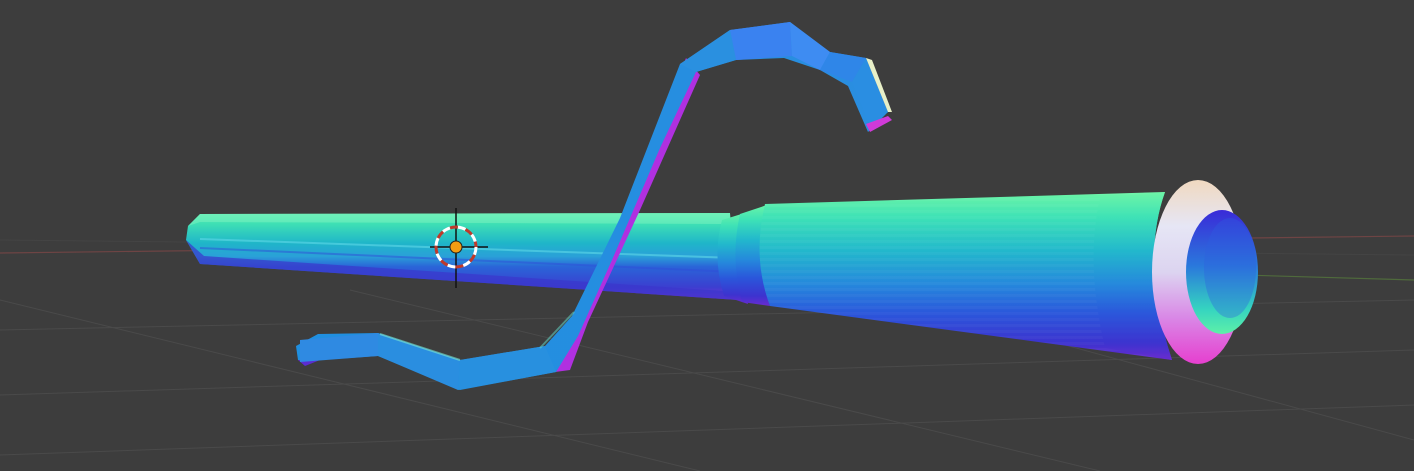  I want to click on tapered-rod-mesh, so click(462, 256).